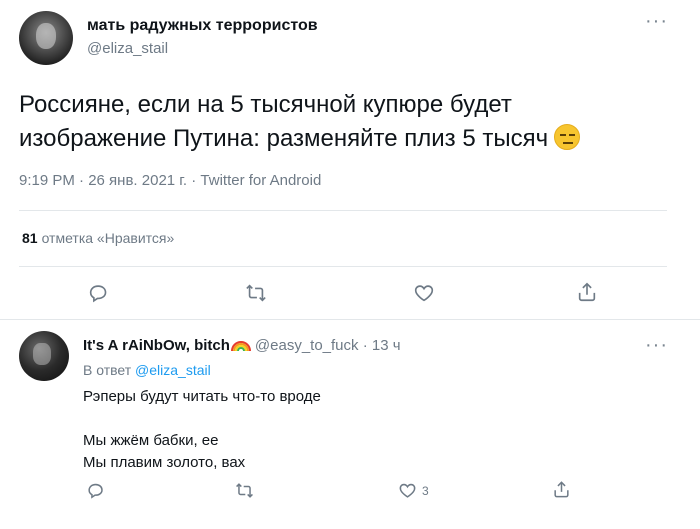 This screenshot has width=700, height=529. I want to click on author-avatar, so click(46, 38).